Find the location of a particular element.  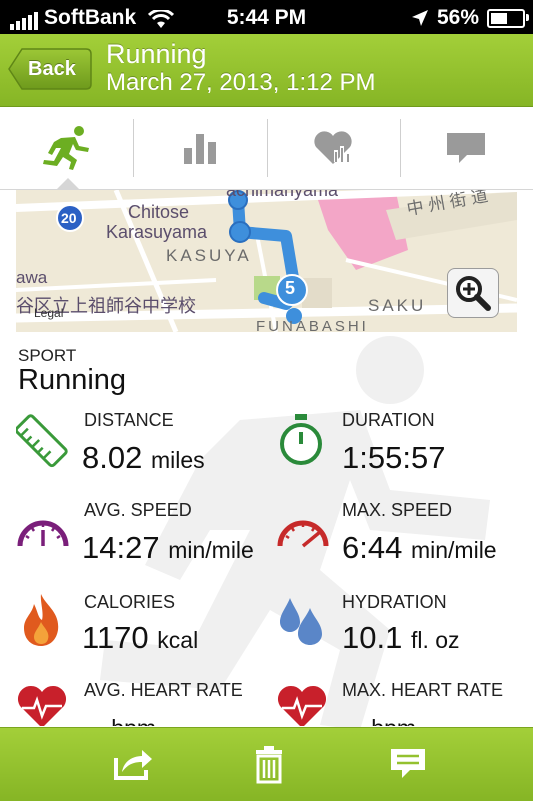

stat-avg-speed-value: 14:27 min/mile is located at coordinates (168, 547).